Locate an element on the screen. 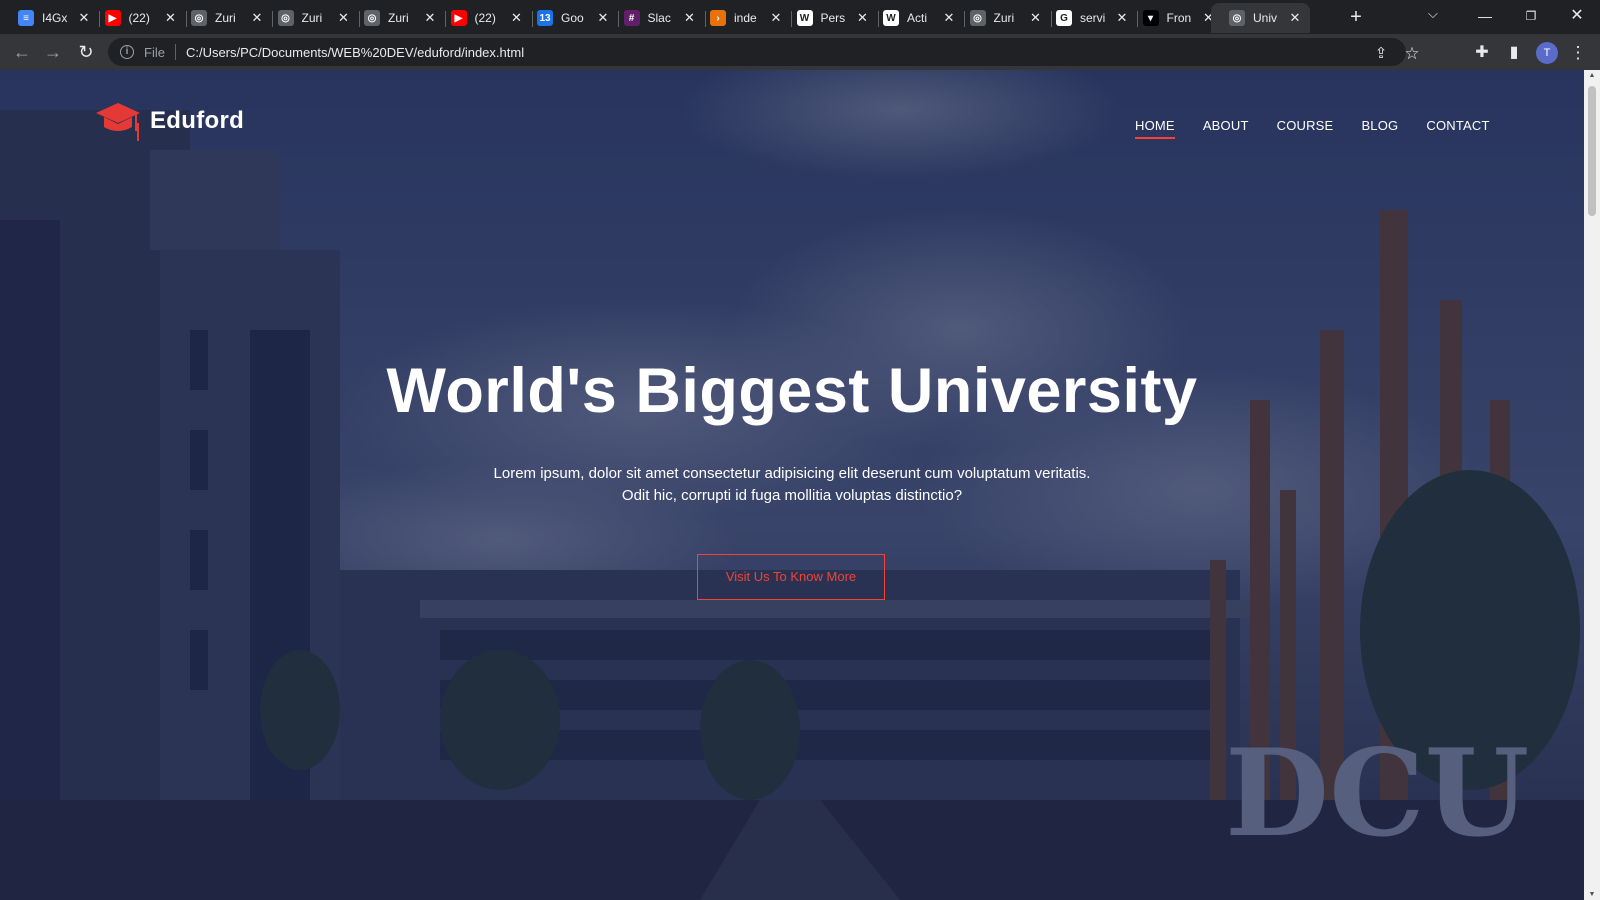  divider is located at coordinates (175, 52).